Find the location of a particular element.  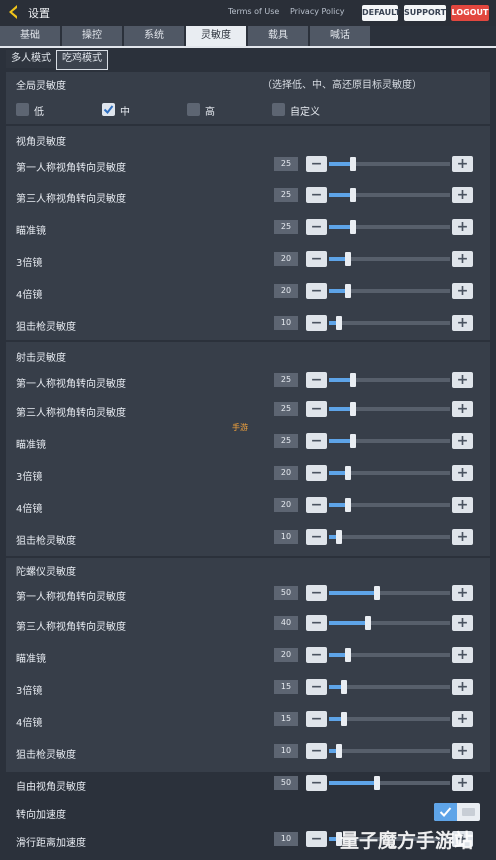

tab-basic: 基础 is located at coordinates (30, 36).